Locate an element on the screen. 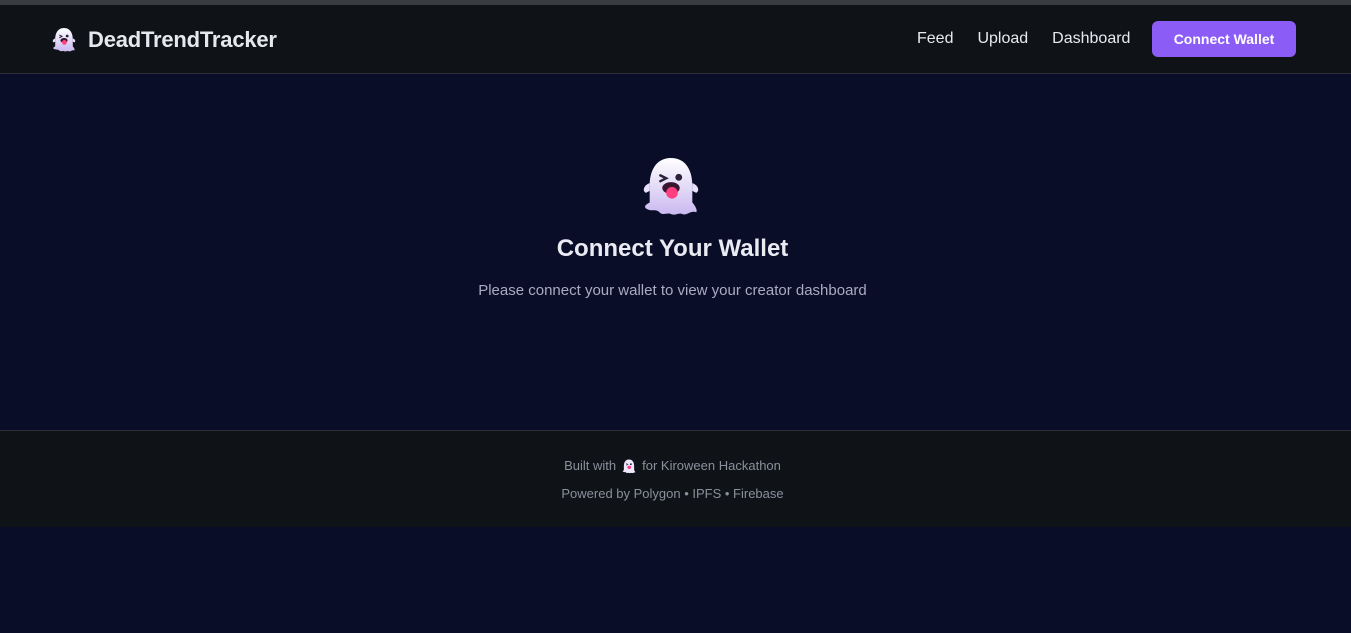 The image size is (1351, 633). nav-feed-link: Feed is located at coordinates (935, 39).